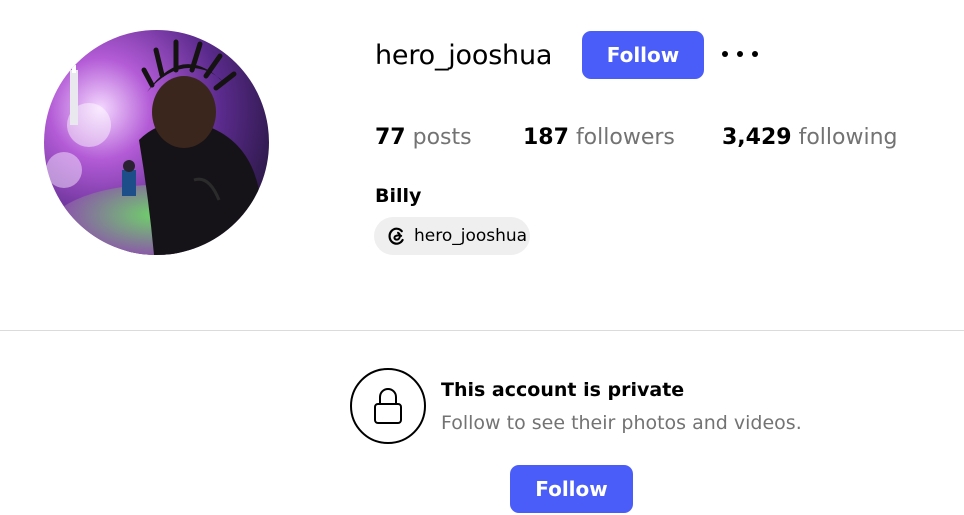 The width and height of the screenshot is (964, 515). What do you see at coordinates (625, 137) in the screenshot?
I see `followers-label: followers` at bounding box center [625, 137].